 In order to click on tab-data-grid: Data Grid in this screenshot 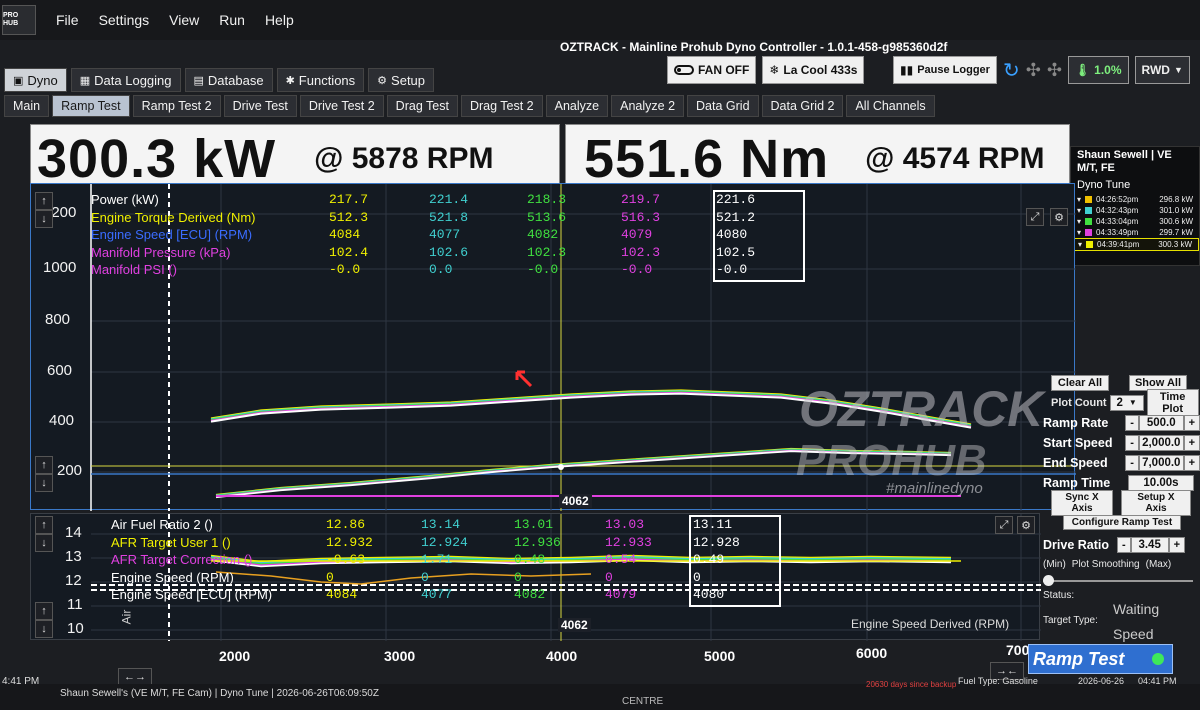, I will do `click(723, 106)`.